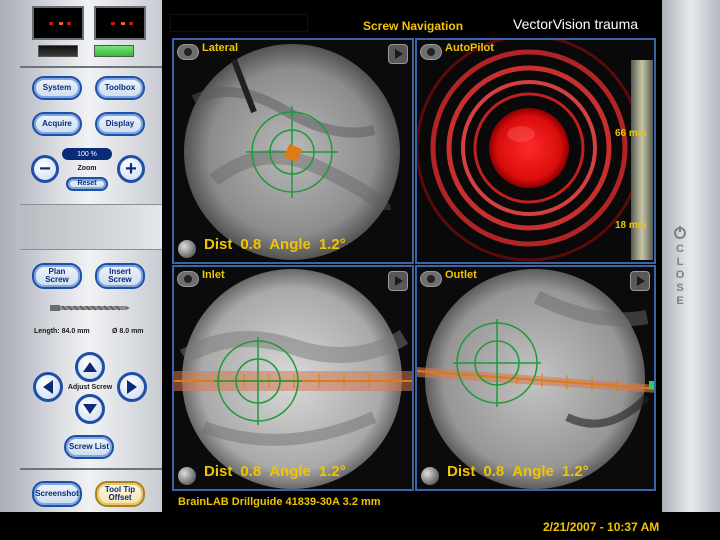 The width and height of the screenshot is (720, 540). What do you see at coordinates (631, 133) in the screenshot?
I see `depth-scale-top: 66 mm` at bounding box center [631, 133].